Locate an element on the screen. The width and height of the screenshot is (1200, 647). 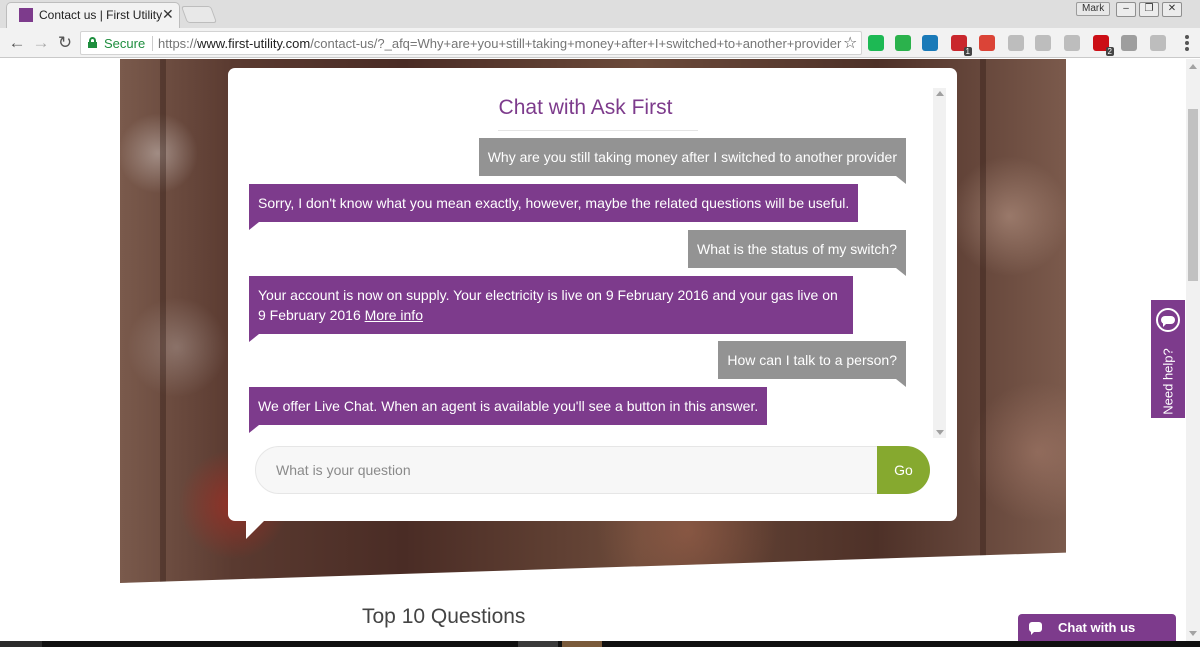
chat-scrollbar is located at coordinates (939, 263).